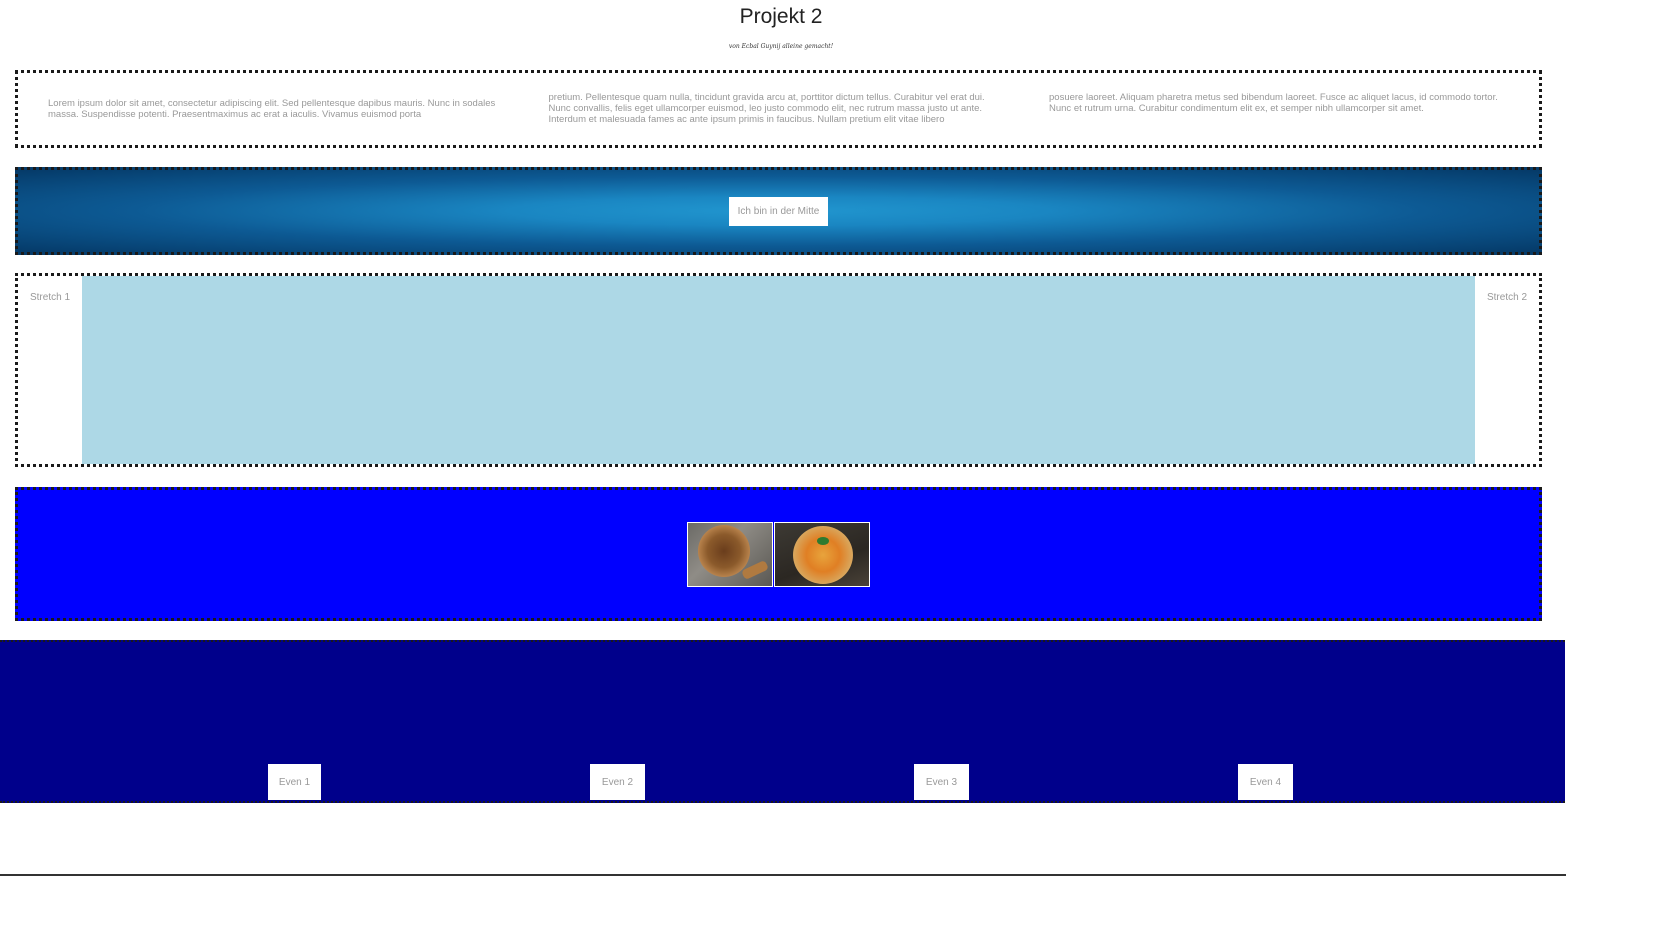 This screenshot has height=933, width=1669. What do you see at coordinates (294, 782) in the screenshot?
I see `even-item-1: Even 1` at bounding box center [294, 782].